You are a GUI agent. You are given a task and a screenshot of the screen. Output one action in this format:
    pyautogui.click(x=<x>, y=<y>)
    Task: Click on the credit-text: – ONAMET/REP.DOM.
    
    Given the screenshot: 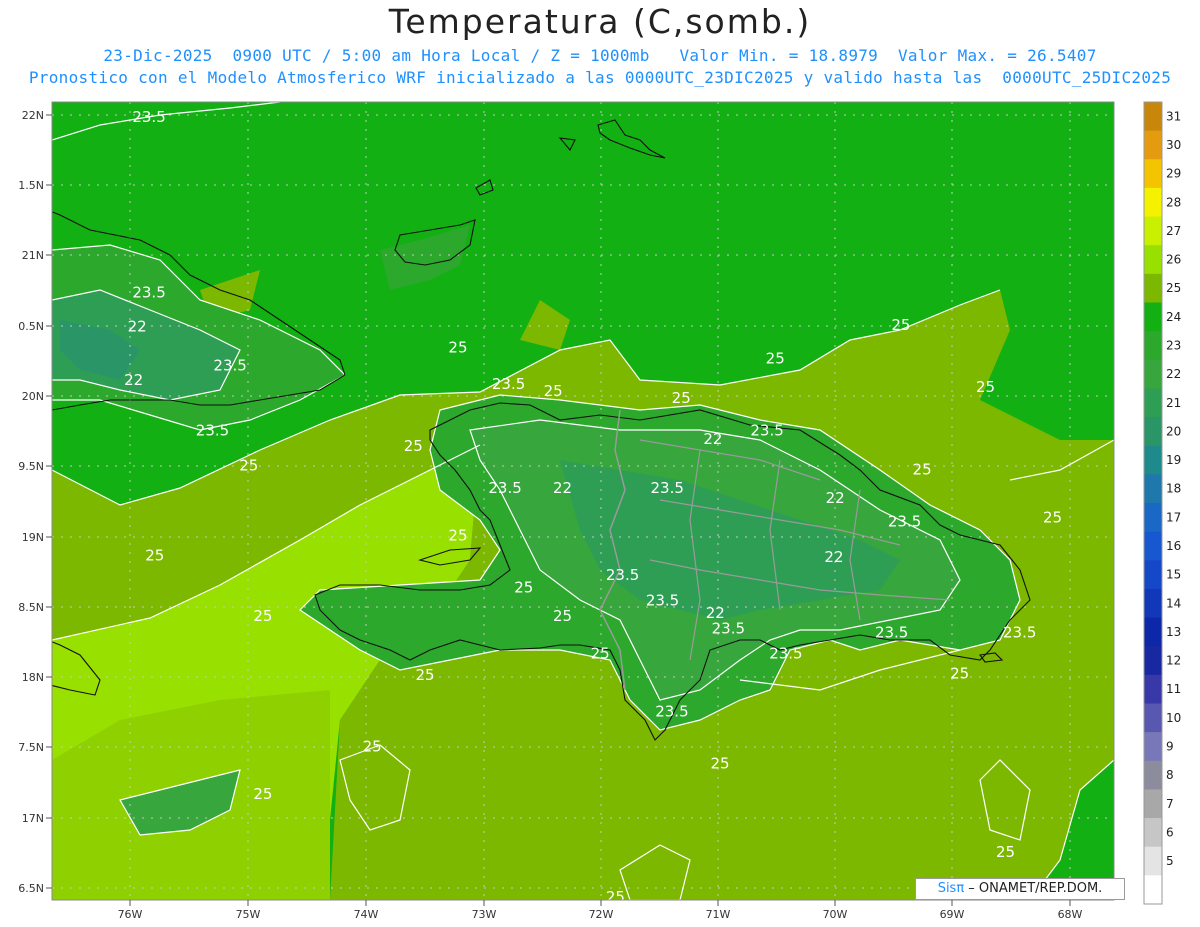 What is the action you would take?
    pyautogui.click(x=1033, y=888)
    